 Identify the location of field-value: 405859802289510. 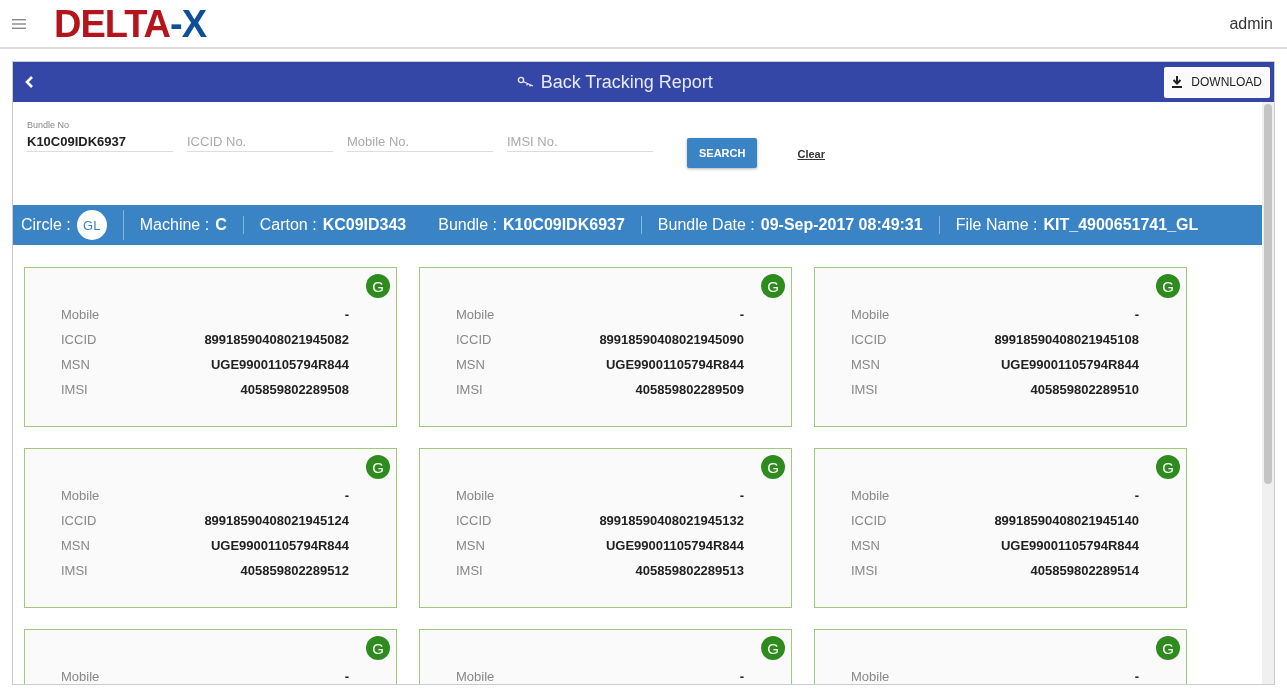
(1084, 389).